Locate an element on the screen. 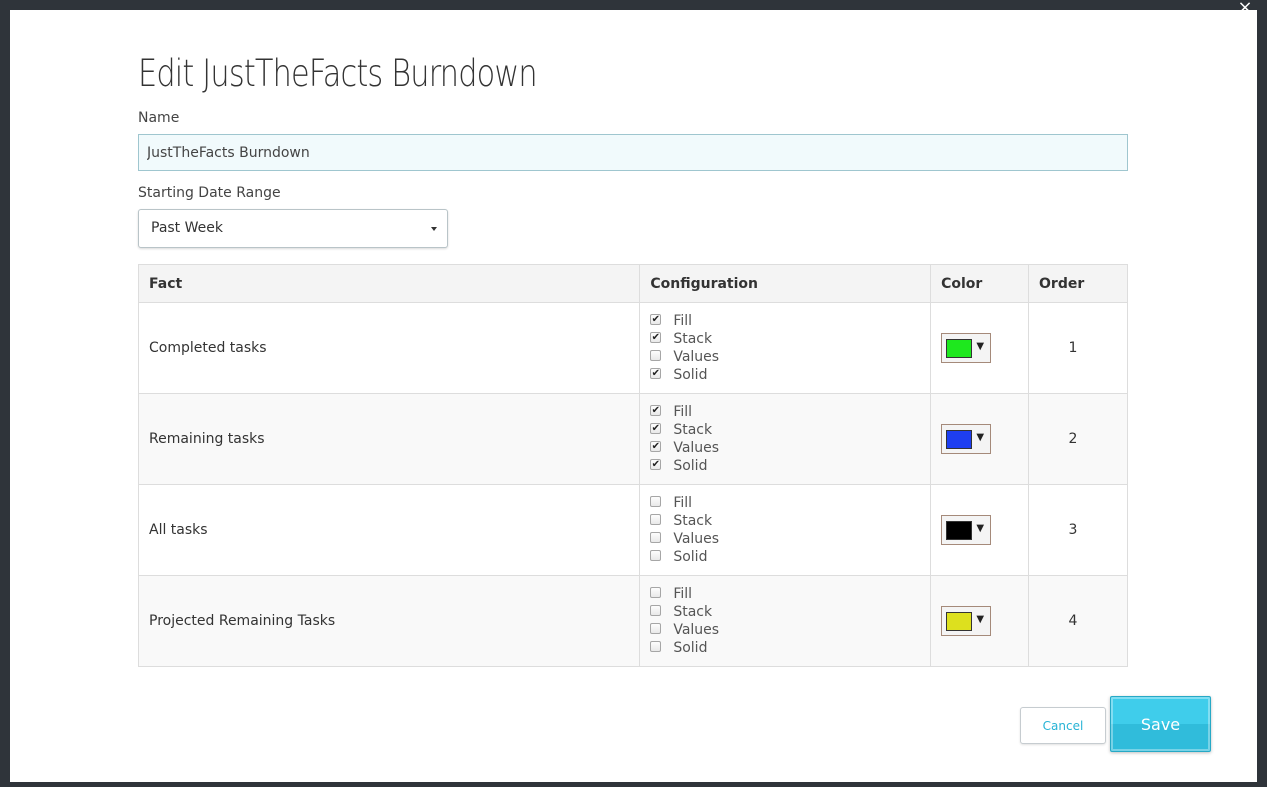  name-input is located at coordinates (633, 152).